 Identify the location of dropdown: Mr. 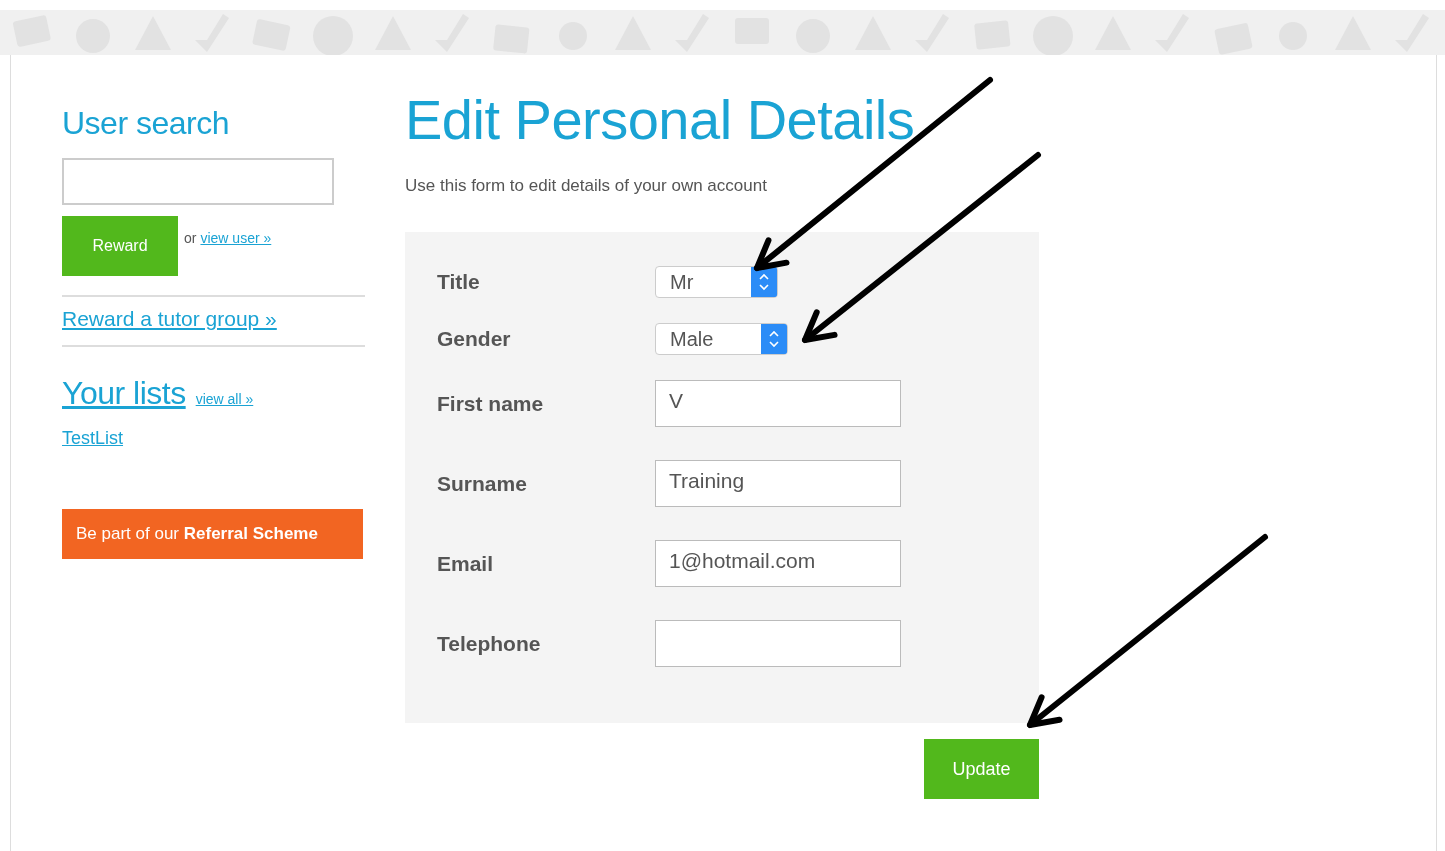
(716, 282).